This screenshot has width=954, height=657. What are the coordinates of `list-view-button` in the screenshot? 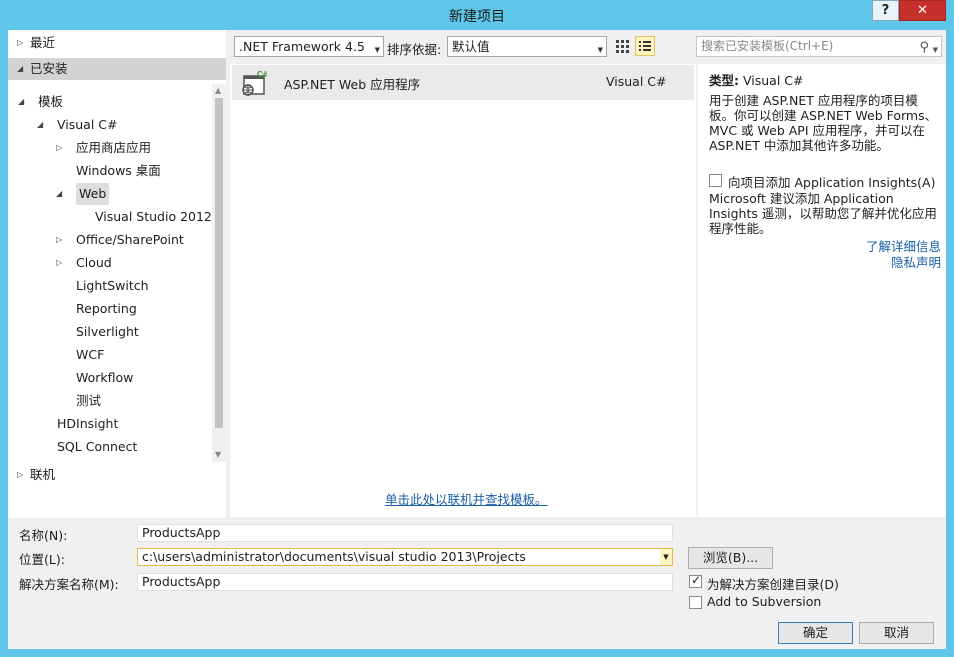 It's located at (645, 46).